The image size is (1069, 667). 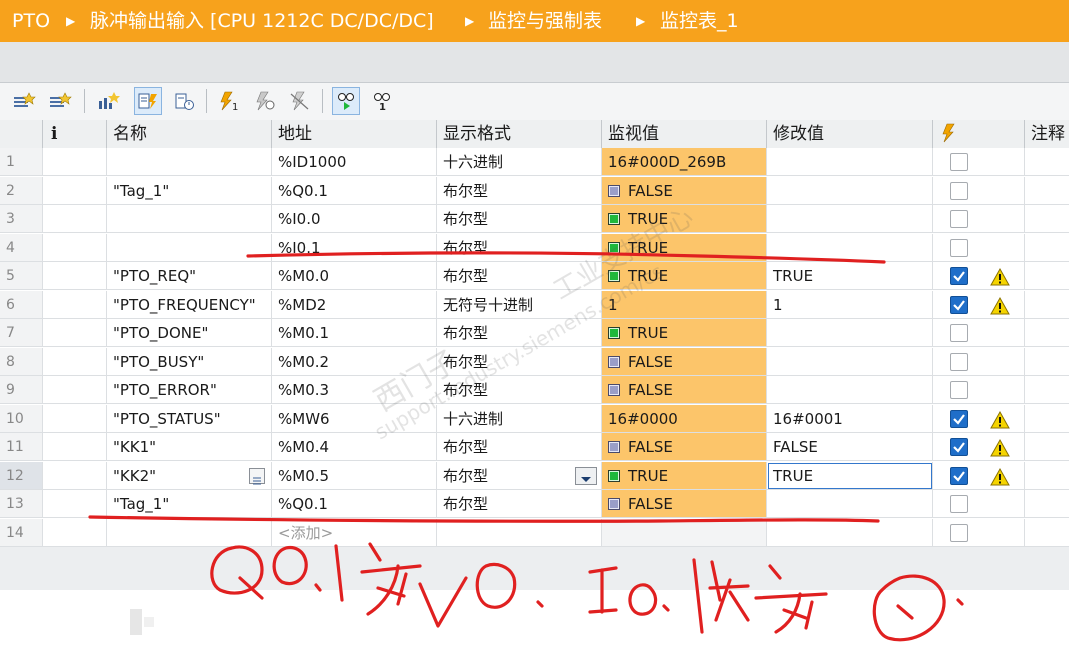 I want to click on table-row: 9 "PTO_ERROR" %M0.3 布尔型 FALSE, so click(x=534, y=390).